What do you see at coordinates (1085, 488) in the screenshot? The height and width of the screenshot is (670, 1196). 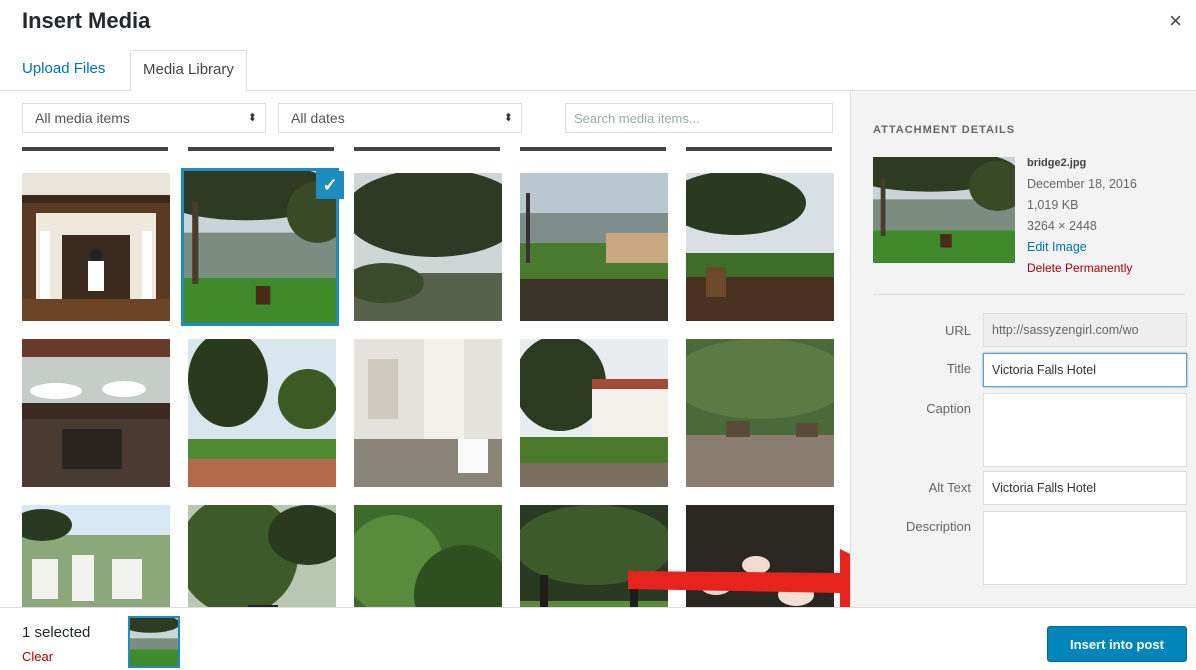 I see `alt-text-field: Victoria Falls Hotel` at bounding box center [1085, 488].